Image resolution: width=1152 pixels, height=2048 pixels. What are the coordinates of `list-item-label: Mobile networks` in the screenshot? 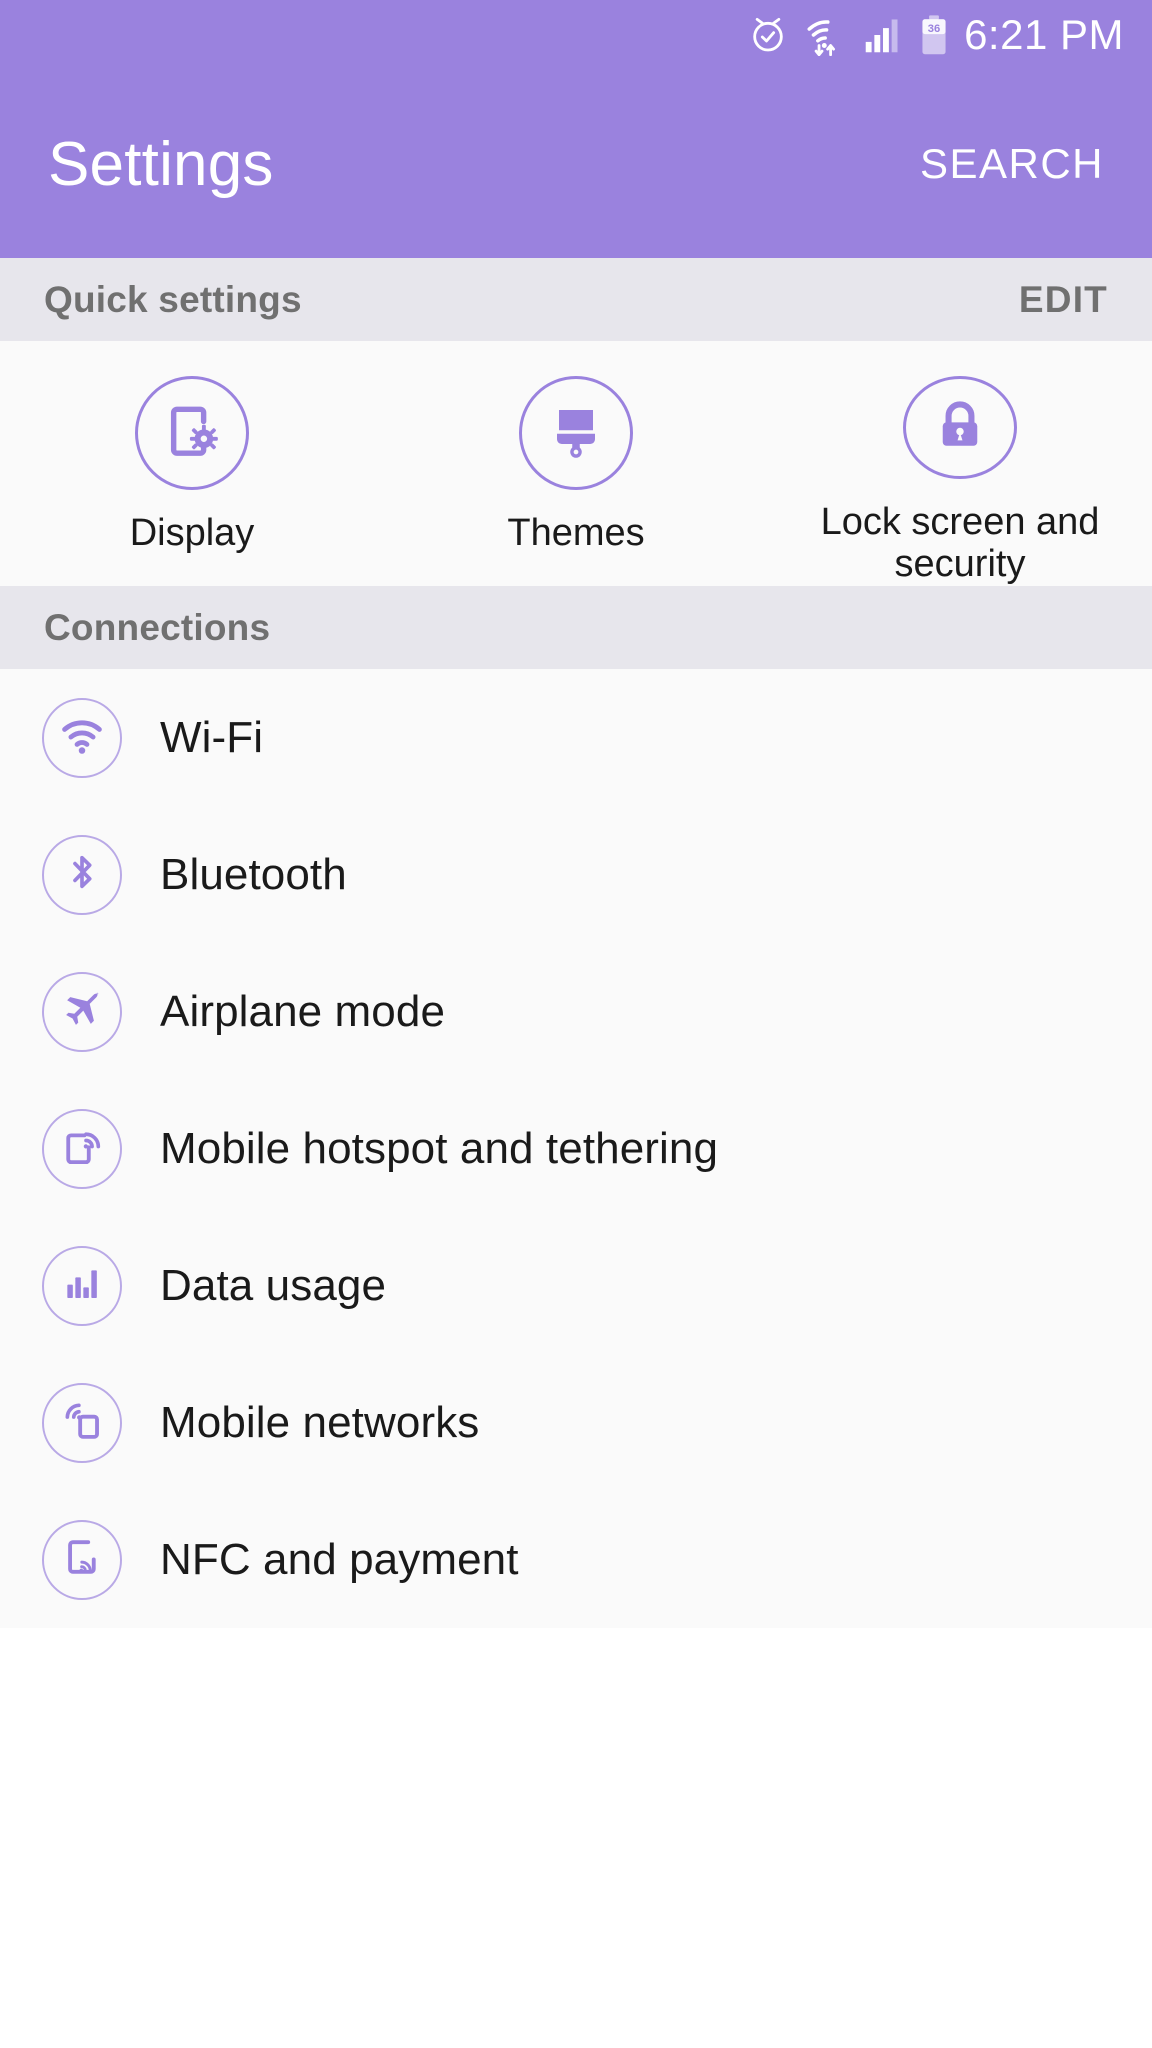 It's located at (320, 1422).